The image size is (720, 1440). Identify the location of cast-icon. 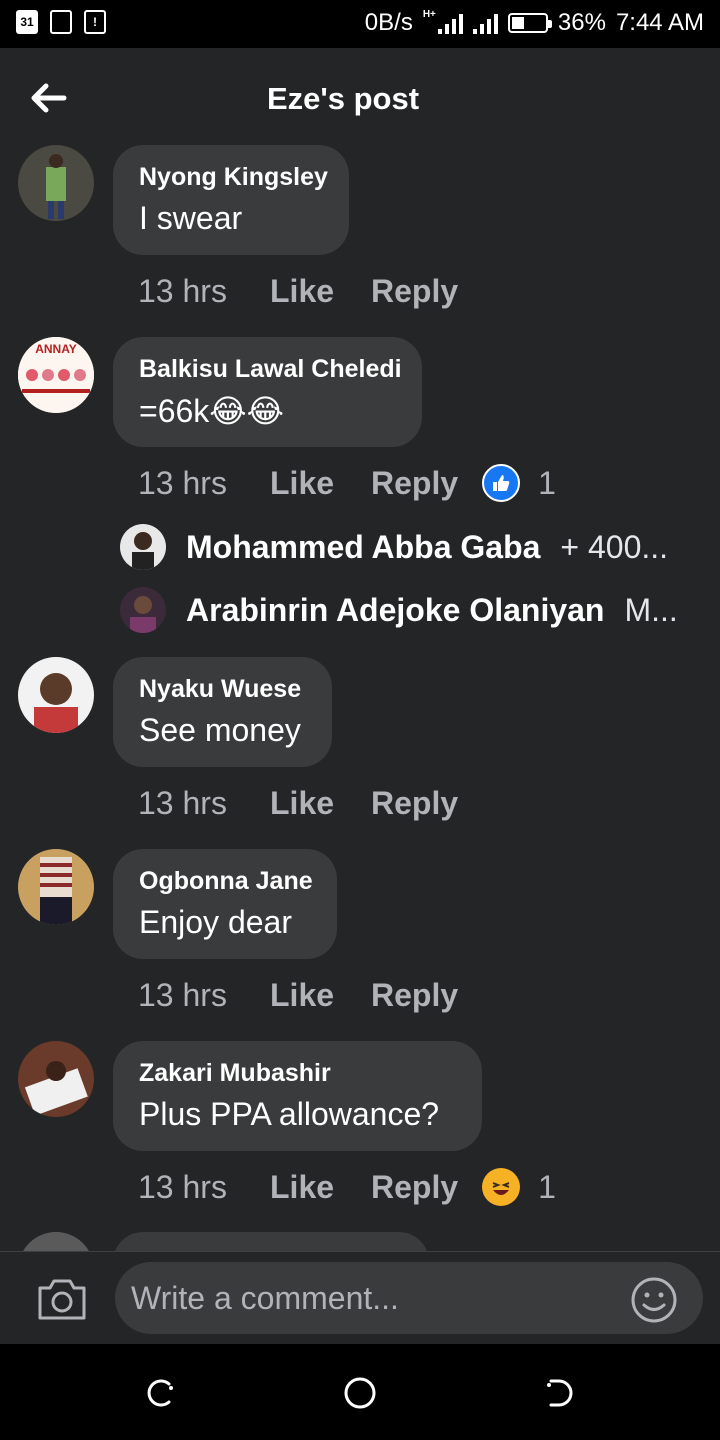
(61, 22).